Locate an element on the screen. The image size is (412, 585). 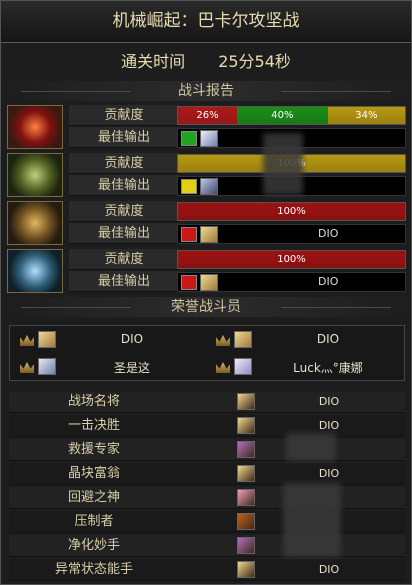
contribution-bar: 26% 40% 34% is located at coordinates (291, 115).